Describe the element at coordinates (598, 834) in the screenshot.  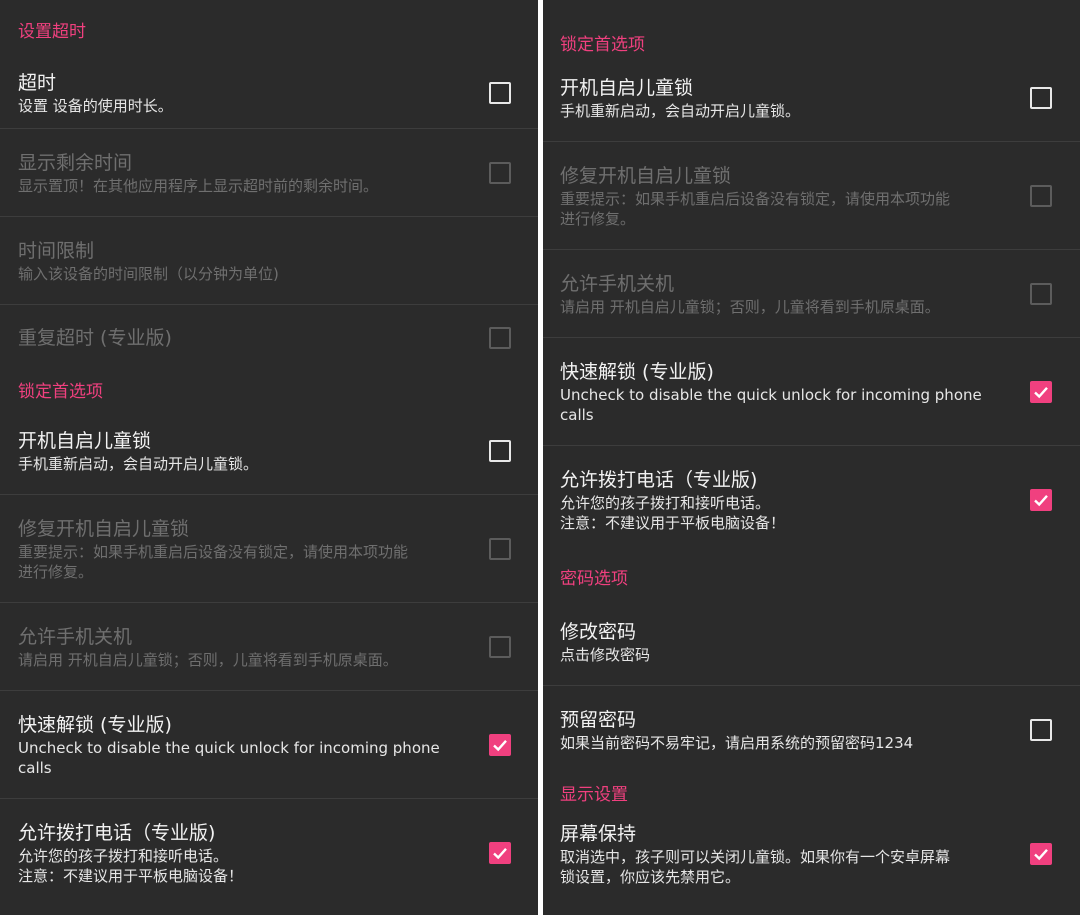
I see `pref-title: 屏幕保持` at that location.